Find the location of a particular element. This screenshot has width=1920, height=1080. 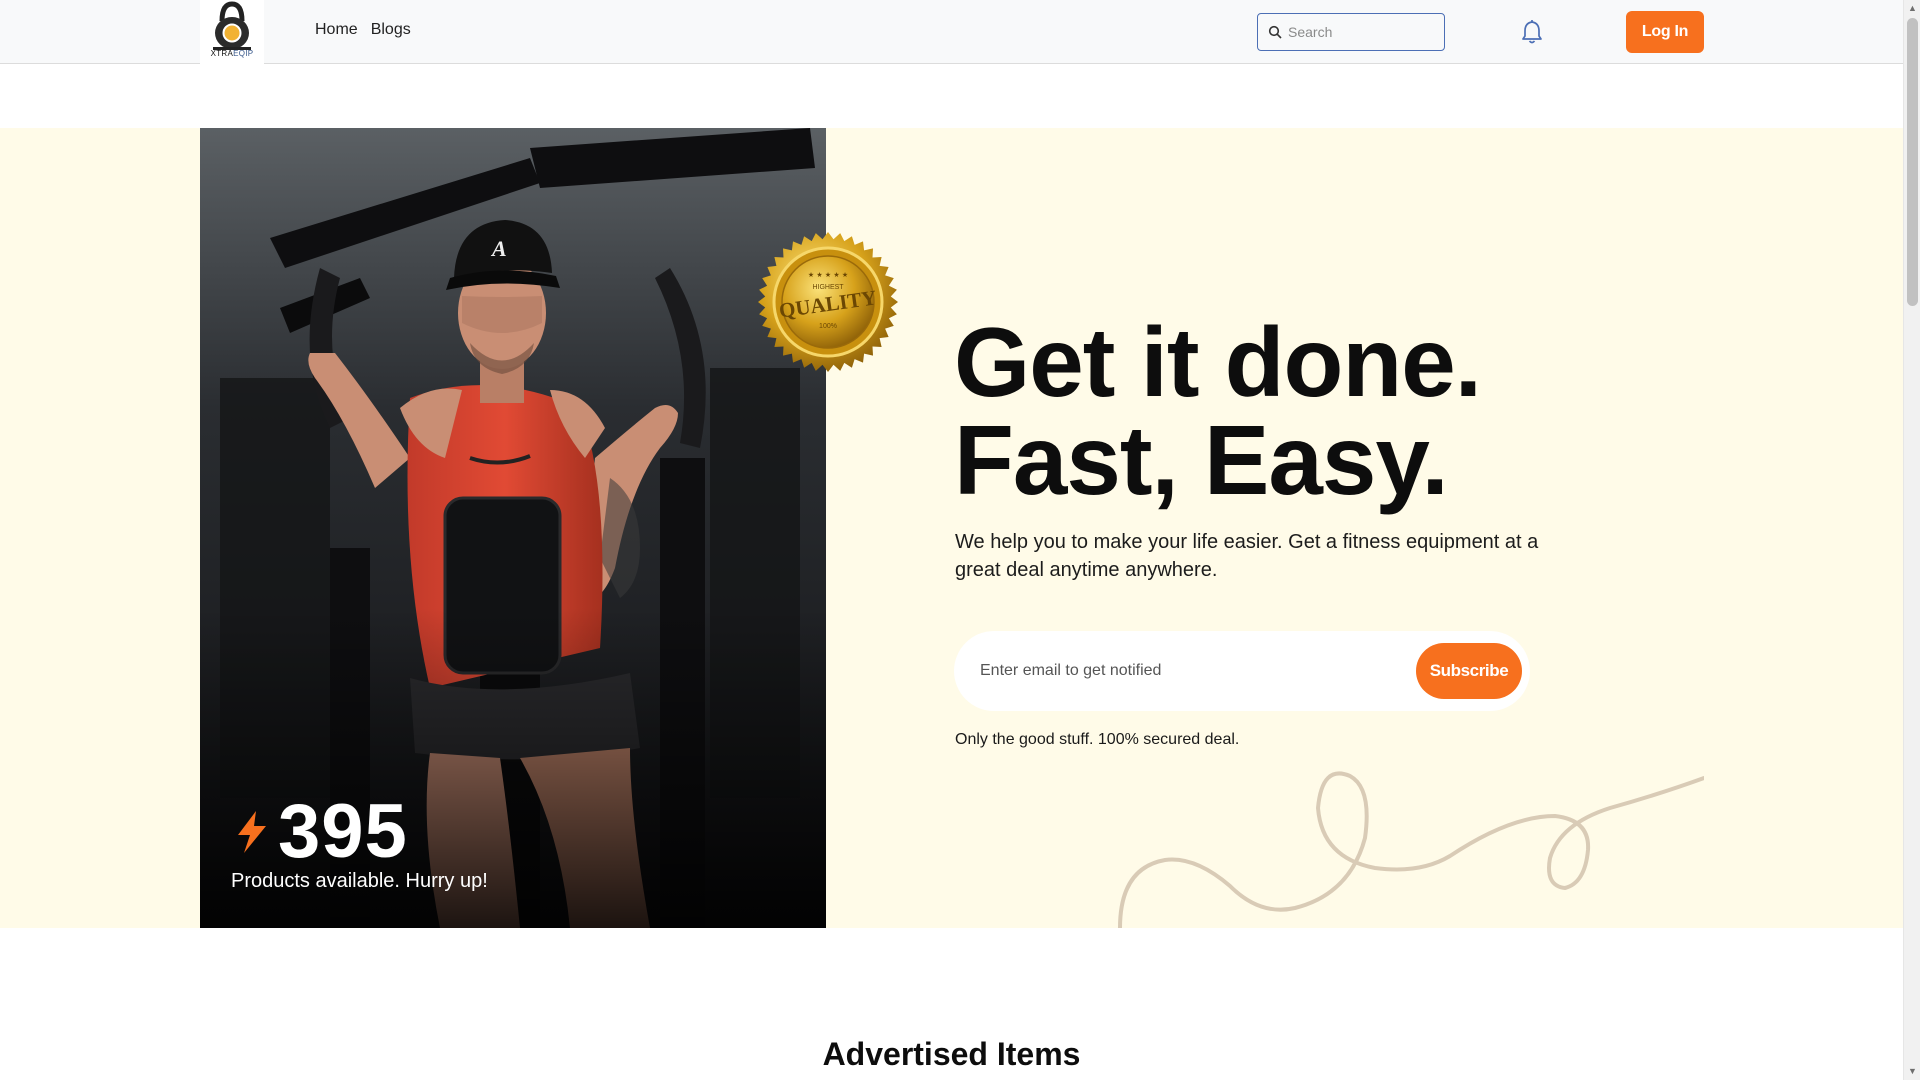

fine-print: Only the good stuff. 100% secured deal. is located at coordinates (1097, 739).